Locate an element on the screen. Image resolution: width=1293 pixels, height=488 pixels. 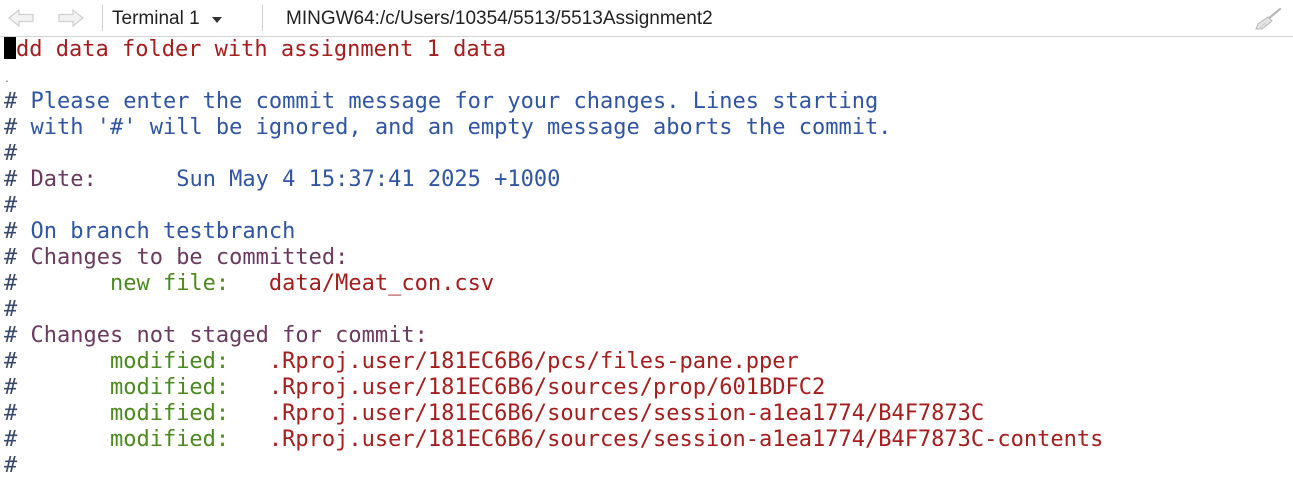
broom-icon is located at coordinates (1268, 18).